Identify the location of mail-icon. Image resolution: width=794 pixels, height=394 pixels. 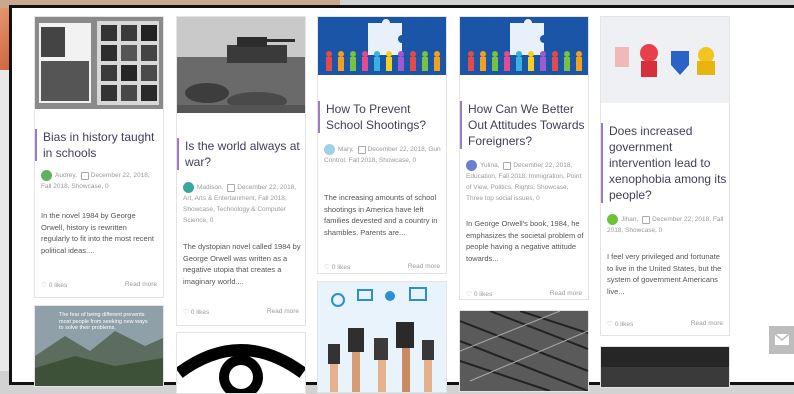
(782, 339).